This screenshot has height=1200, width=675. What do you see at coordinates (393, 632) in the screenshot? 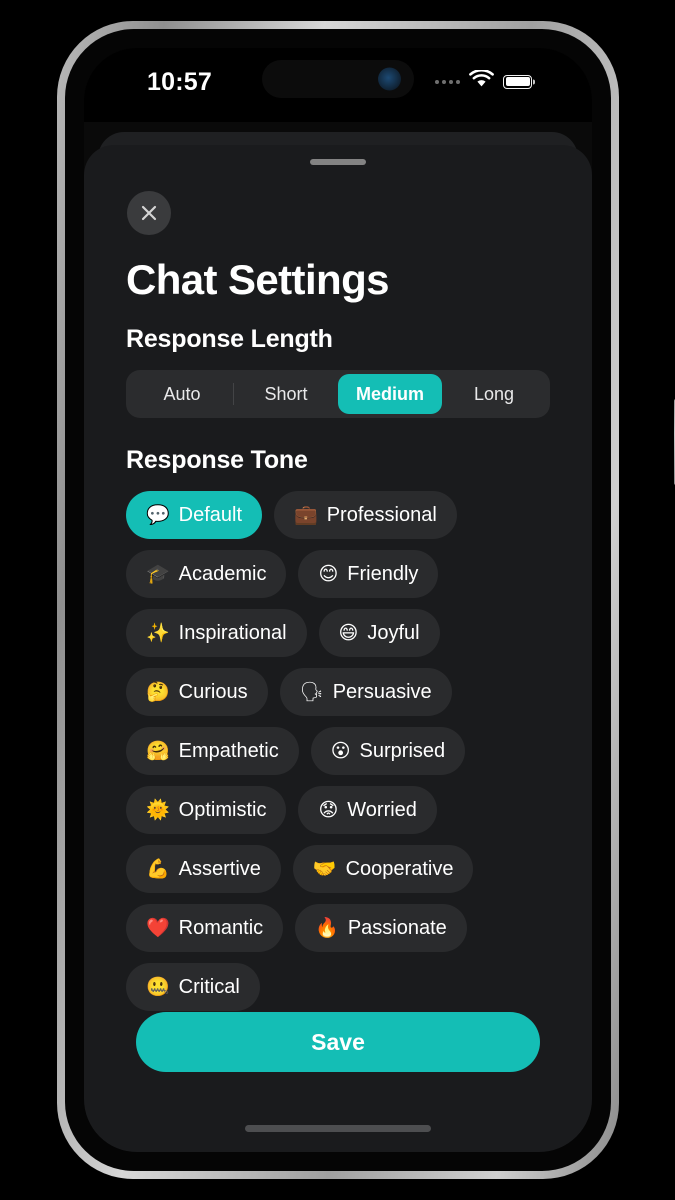
I see `tone-chip-label: Joyful` at bounding box center [393, 632].